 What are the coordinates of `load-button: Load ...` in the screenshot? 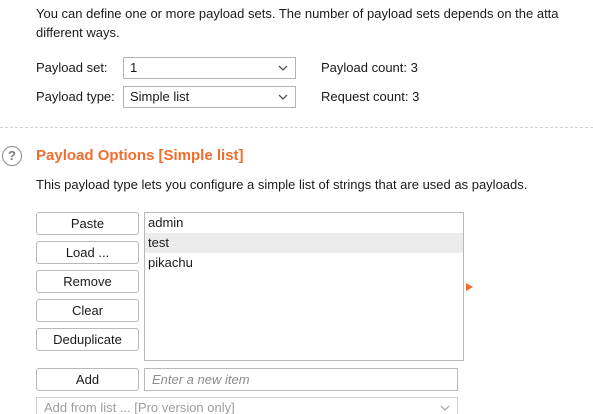 It's located at (87, 252).